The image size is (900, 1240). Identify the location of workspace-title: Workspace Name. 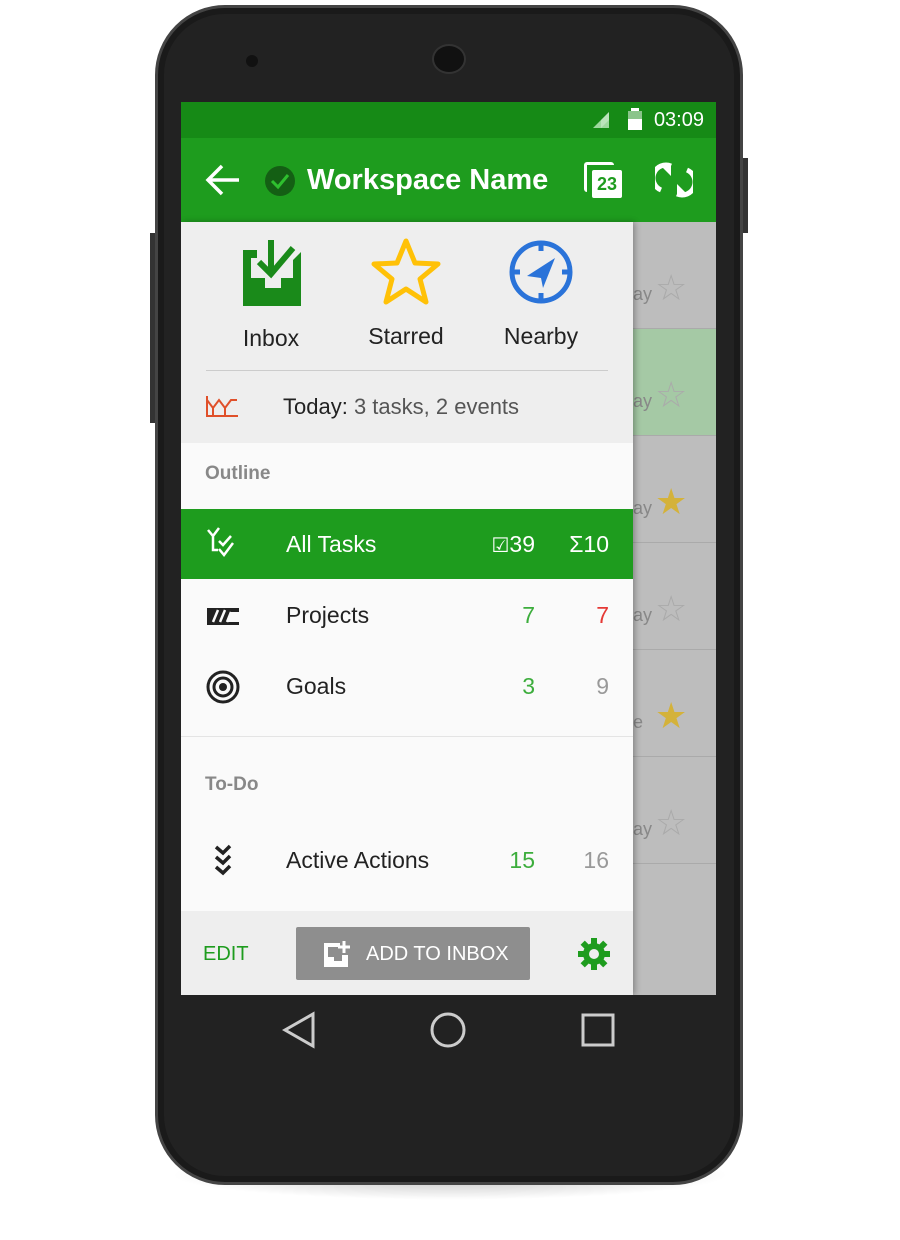
(427, 180).